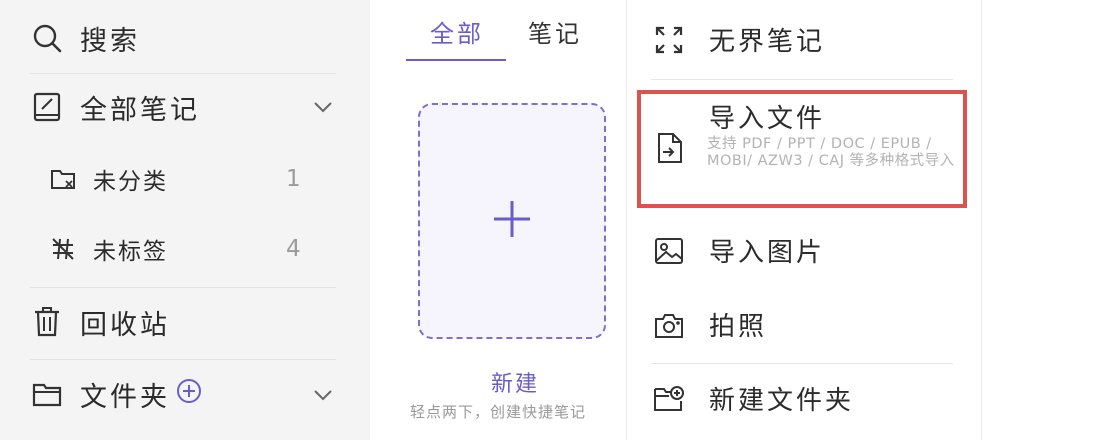 This screenshot has width=1098, height=440. Describe the element at coordinates (555, 31) in the screenshot. I see `tab-notes: 笔记` at that location.